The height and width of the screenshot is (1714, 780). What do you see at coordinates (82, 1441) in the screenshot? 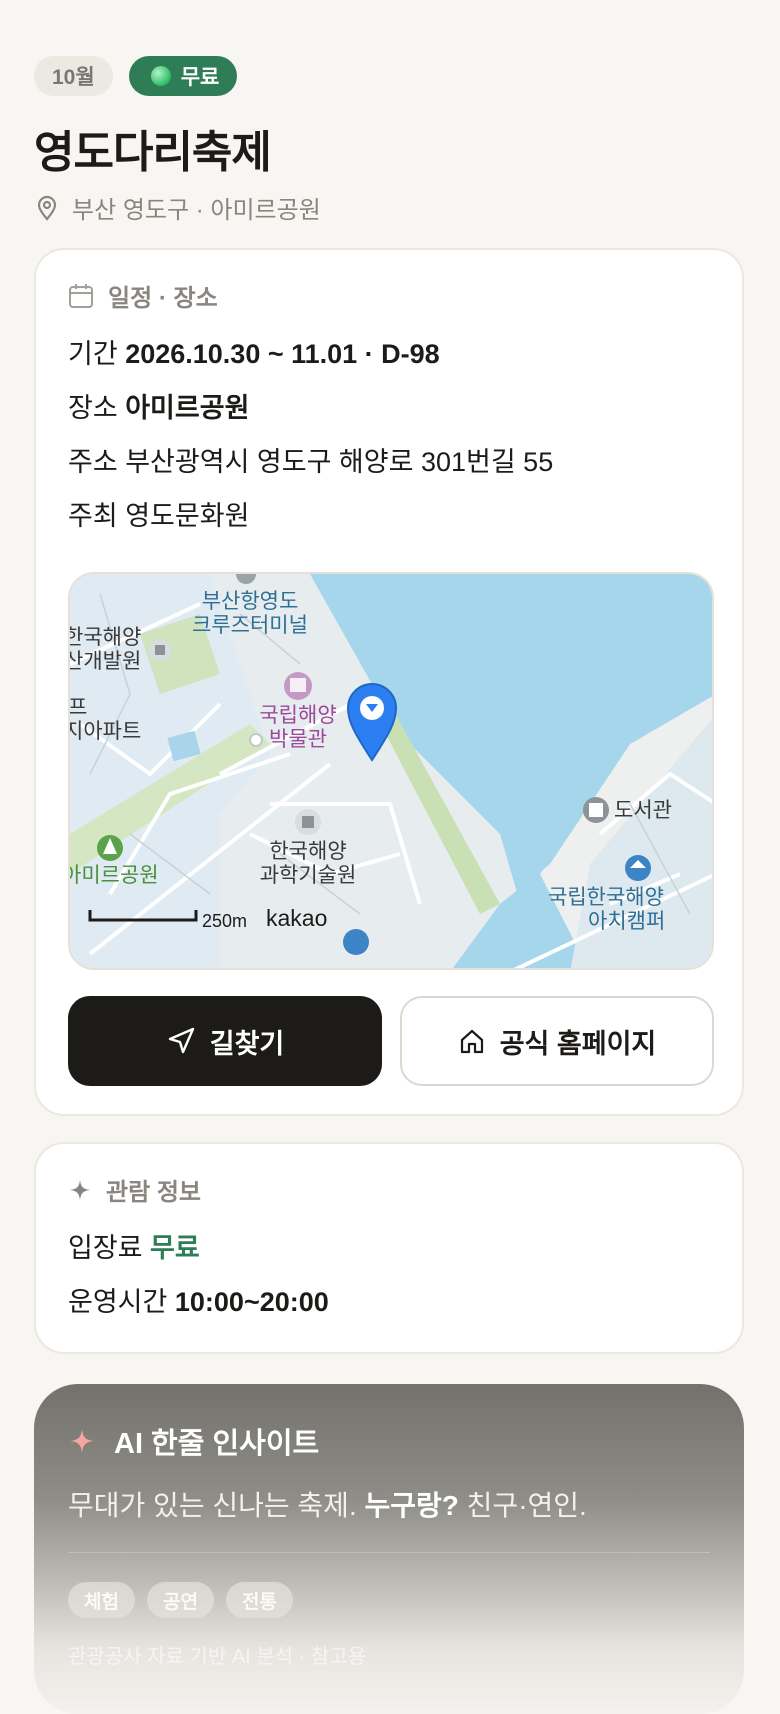
I see `ai-sparkle-icon` at bounding box center [82, 1441].